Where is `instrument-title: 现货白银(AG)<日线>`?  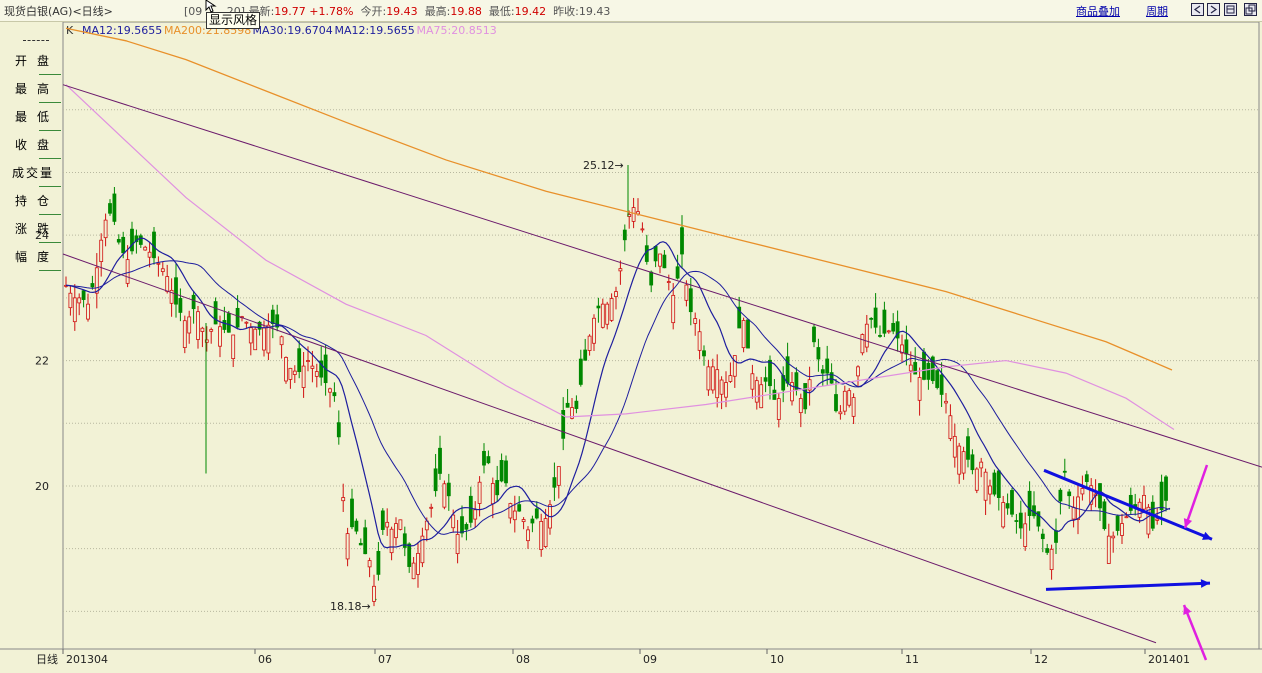
instrument-title: 现货白银(AG)<日线> is located at coordinates (58, 11).